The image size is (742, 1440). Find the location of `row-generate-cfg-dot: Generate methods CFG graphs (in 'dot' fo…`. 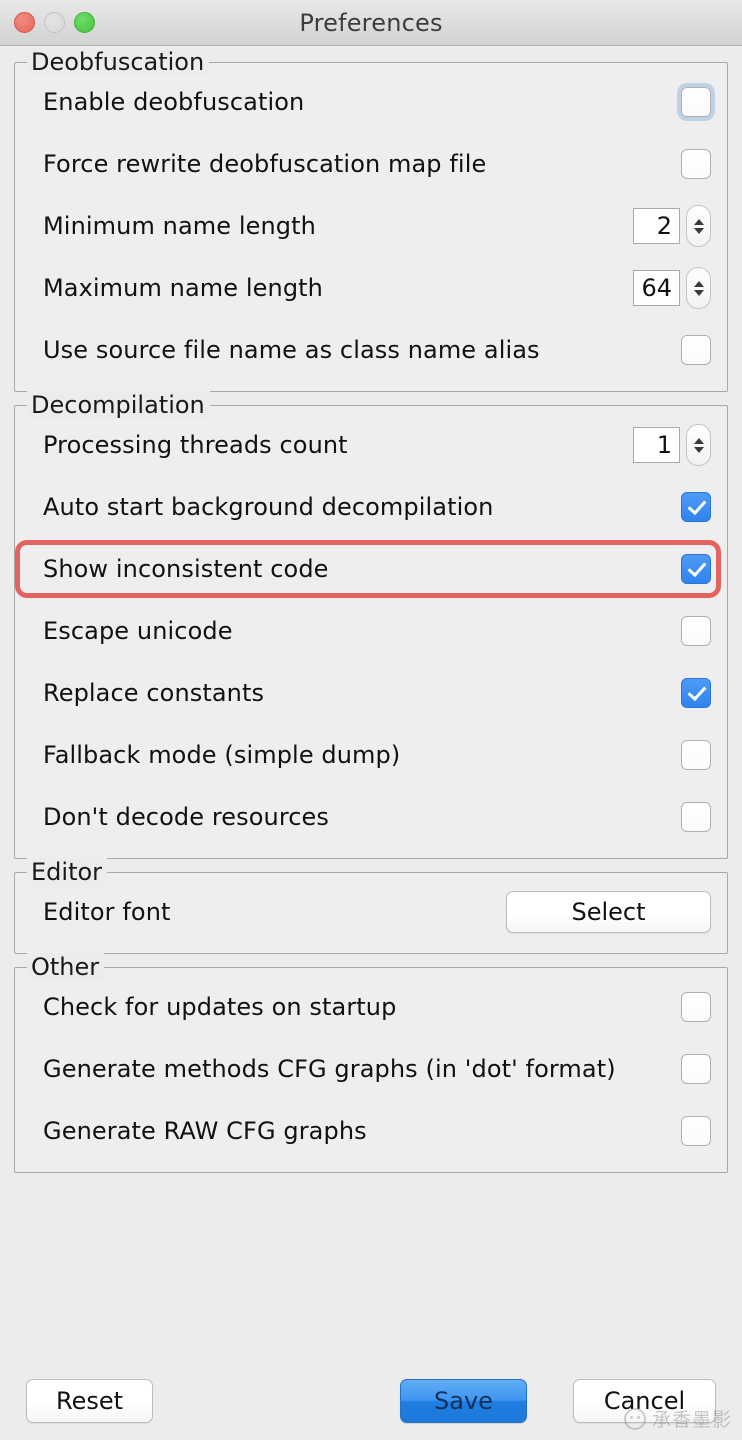

row-generate-cfg-dot: Generate methods CFG graphs (in 'dot' fo… is located at coordinates (371, 1069).